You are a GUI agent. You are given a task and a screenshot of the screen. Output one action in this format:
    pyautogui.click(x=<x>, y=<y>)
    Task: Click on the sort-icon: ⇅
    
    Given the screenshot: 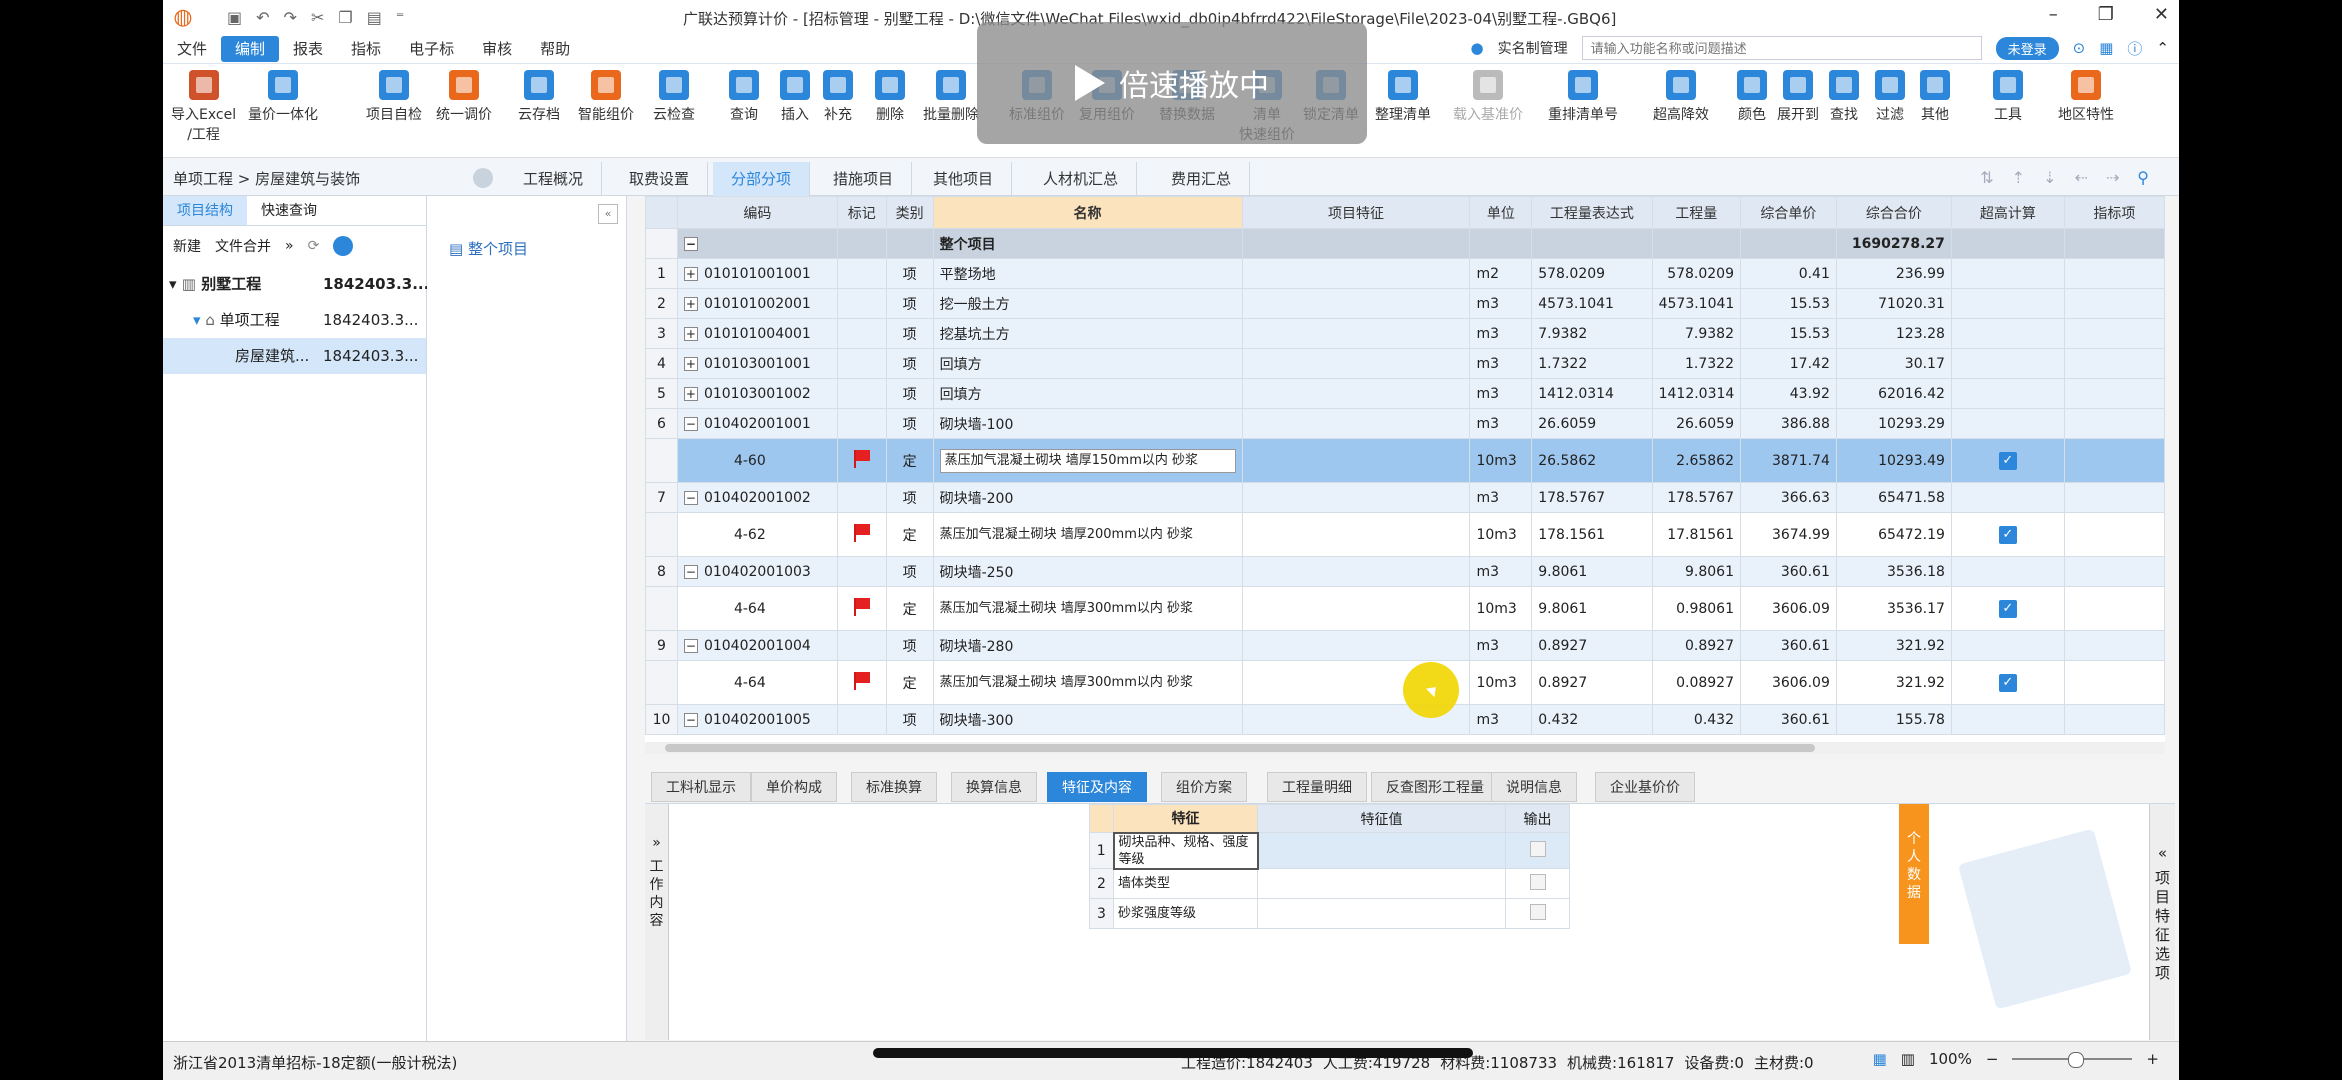 What is the action you would take?
    pyautogui.click(x=1986, y=177)
    